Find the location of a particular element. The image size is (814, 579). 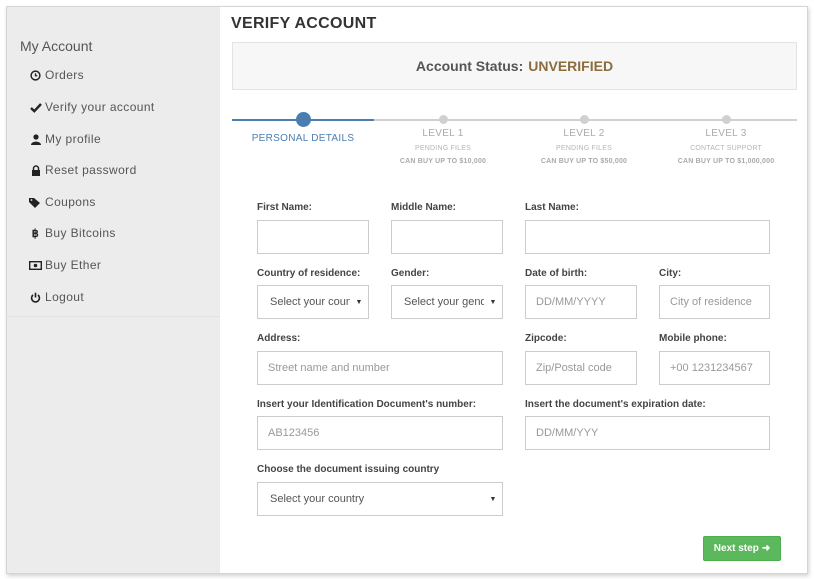

sidebar-item-orders: Orders is located at coordinates (56, 75).